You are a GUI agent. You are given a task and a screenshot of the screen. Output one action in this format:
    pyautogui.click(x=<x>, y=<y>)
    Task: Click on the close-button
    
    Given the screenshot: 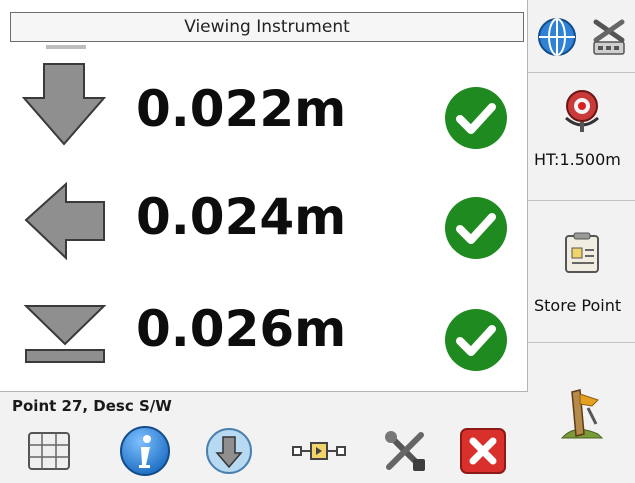 What is the action you would take?
    pyautogui.click(x=483, y=451)
    